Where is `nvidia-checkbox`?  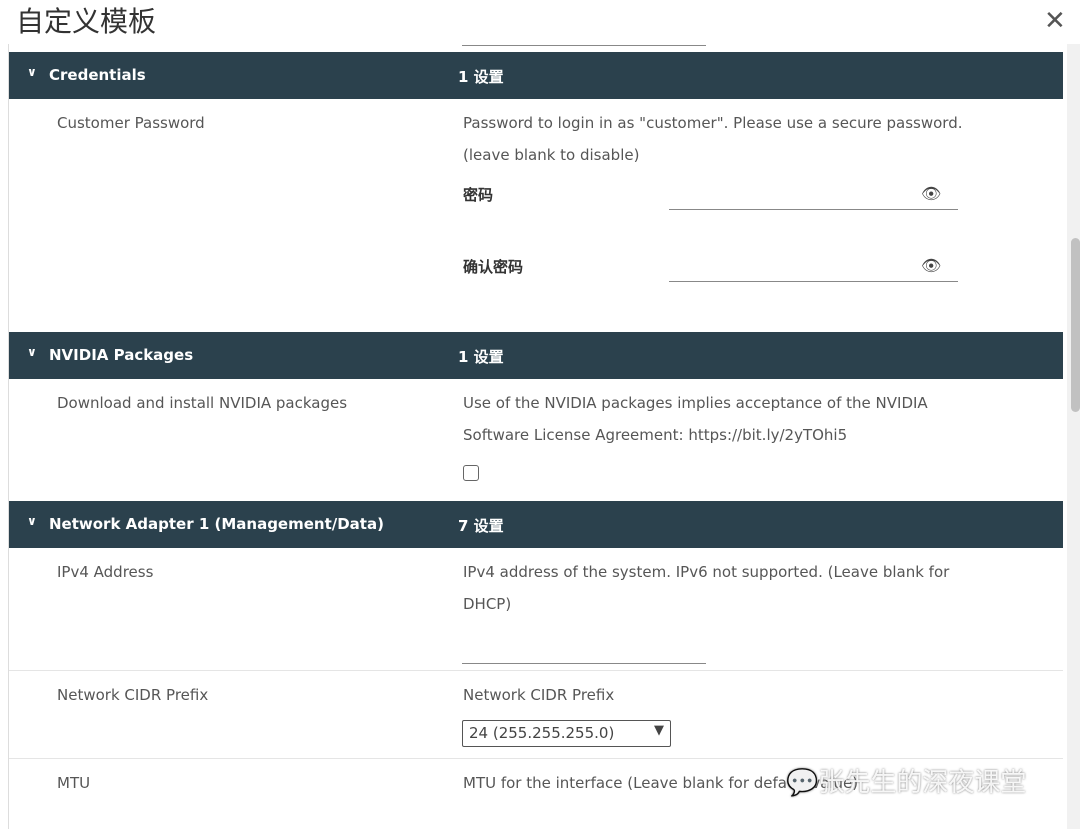 nvidia-checkbox is located at coordinates (471, 473).